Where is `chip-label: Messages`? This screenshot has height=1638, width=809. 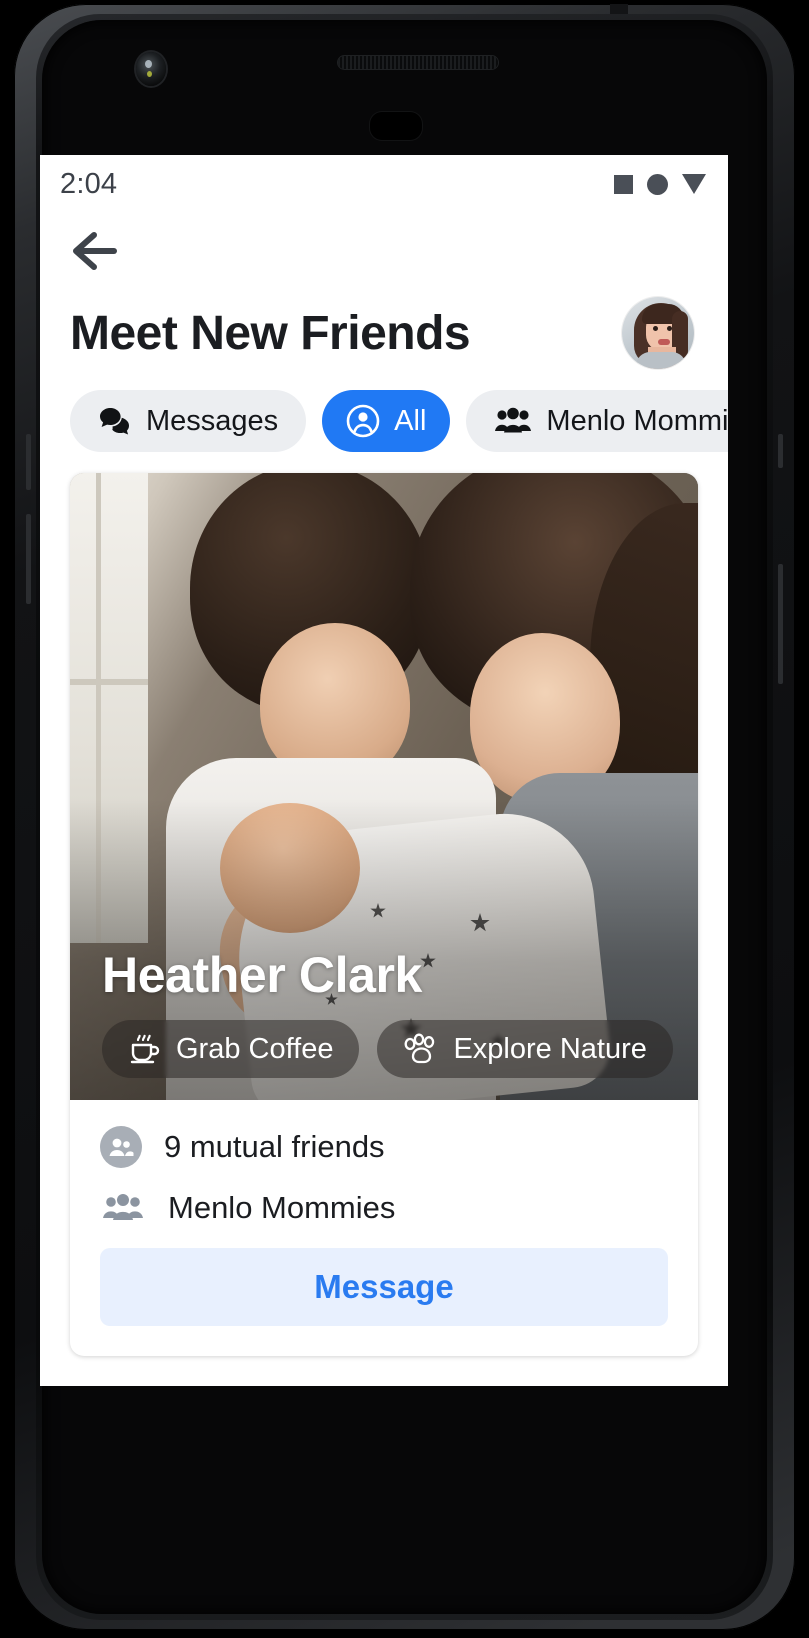 chip-label: Messages is located at coordinates (212, 420).